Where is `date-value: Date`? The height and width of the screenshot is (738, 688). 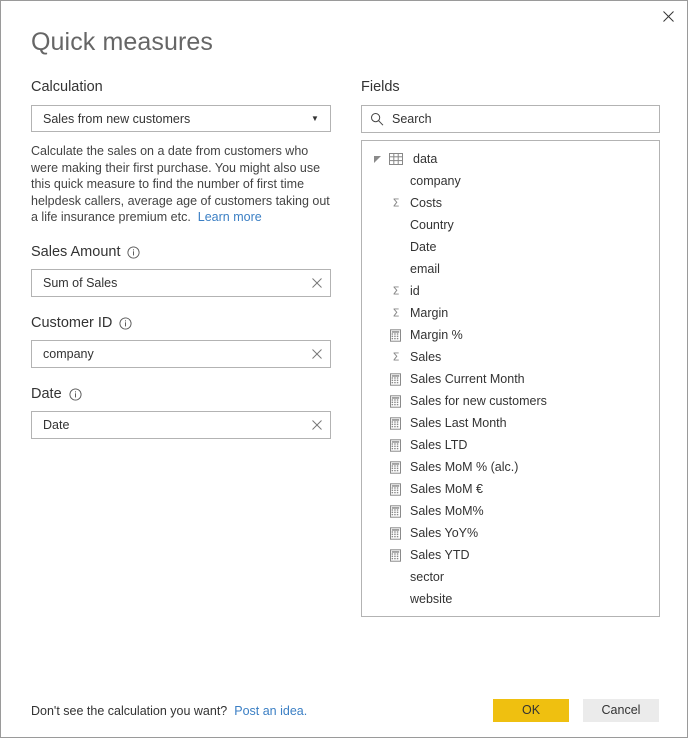 date-value: Date is located at coordinates (56, 424).